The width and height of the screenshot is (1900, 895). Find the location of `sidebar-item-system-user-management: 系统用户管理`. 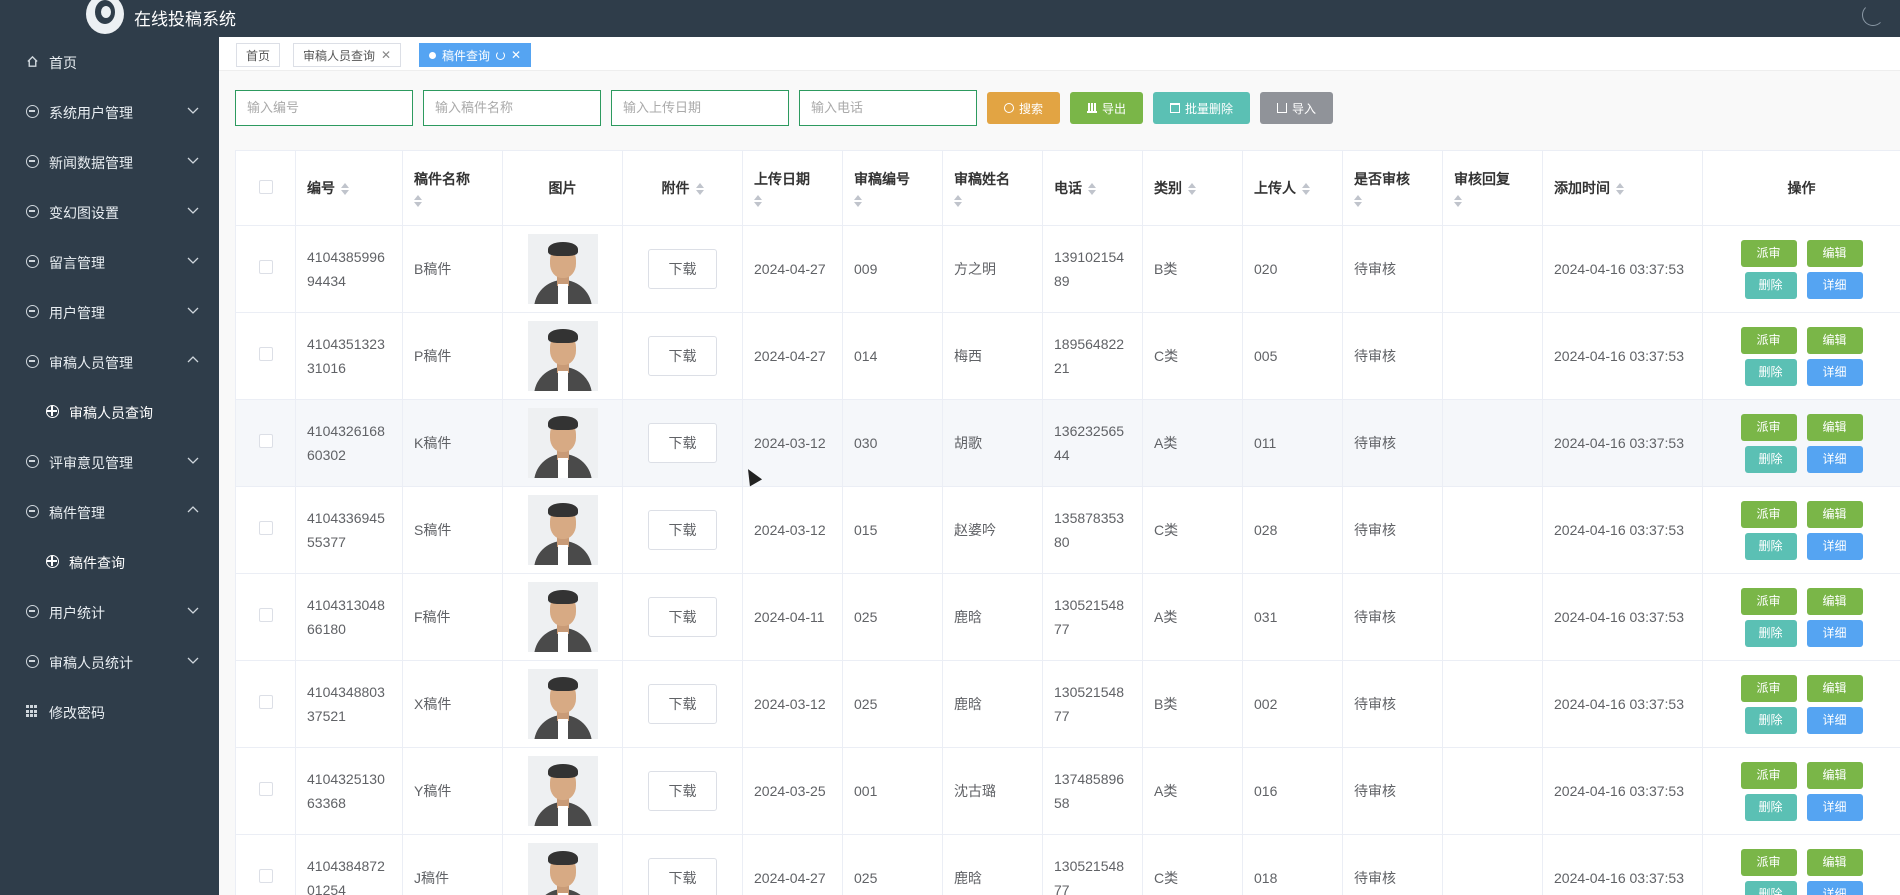

sidebar-item-system-user-management: 系统用户管理 is located at coordinates (109, 112).